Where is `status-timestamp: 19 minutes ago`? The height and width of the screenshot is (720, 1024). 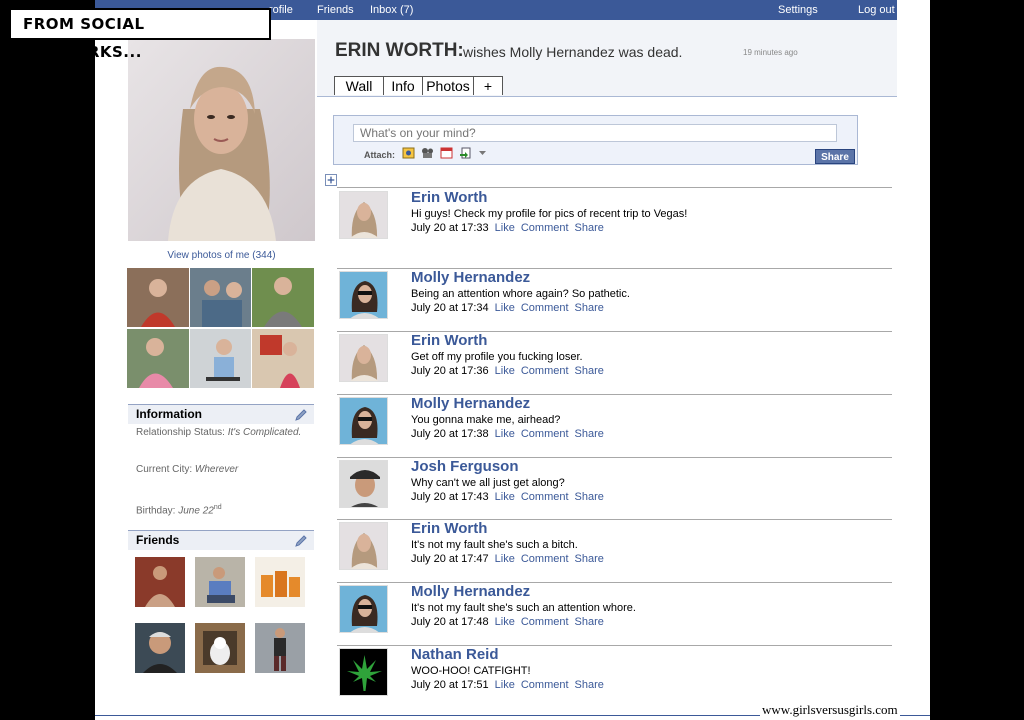 status-timestamp: 19 minutes ago is located at coordinates (770, 52).